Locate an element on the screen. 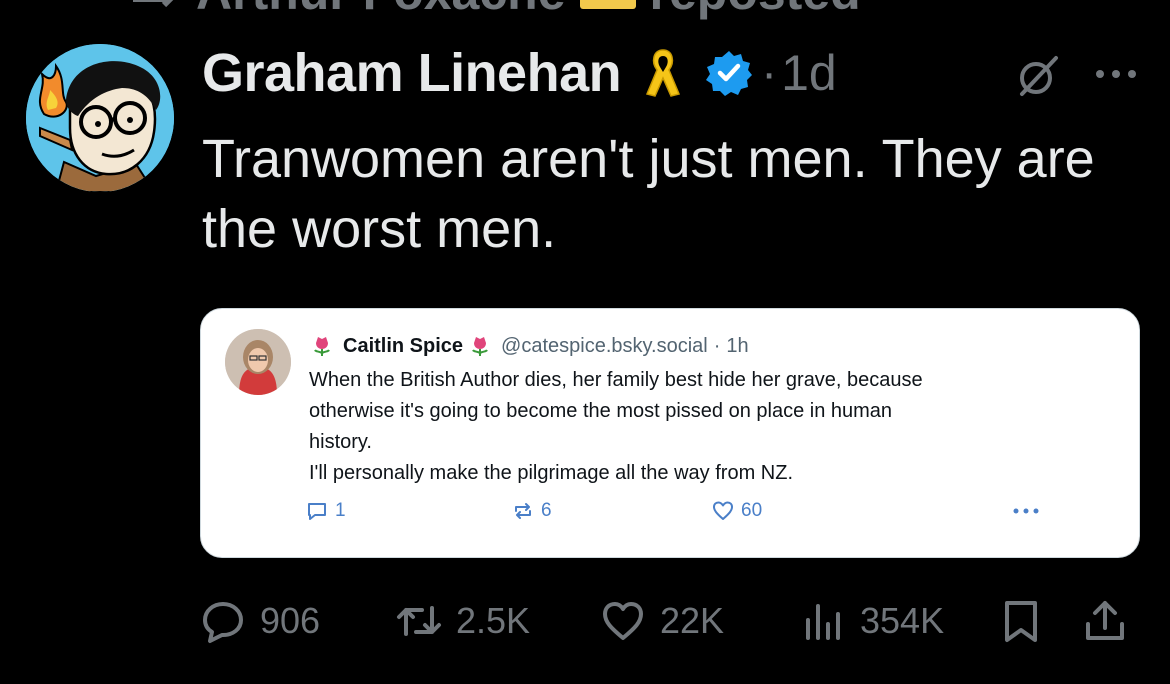 The width and height of the screenshot is (1170, 684). quote-action-bar: 1 6 60 is located at coordinates (625, 514).